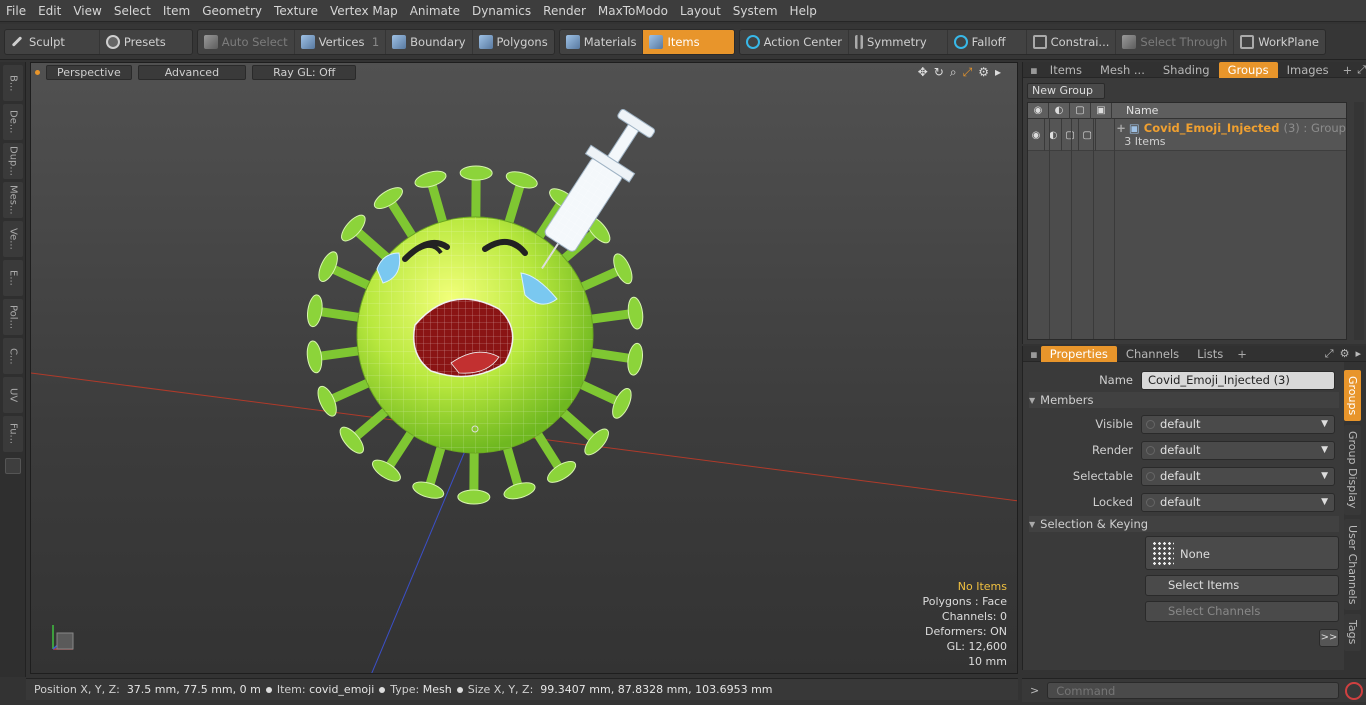 The width and height of the screenshot is (1366, 705). What do you see at coordinates (1248, 69) in the screenshot?
I see `tab-groups: Groups` at bounding box center [1248, 69].